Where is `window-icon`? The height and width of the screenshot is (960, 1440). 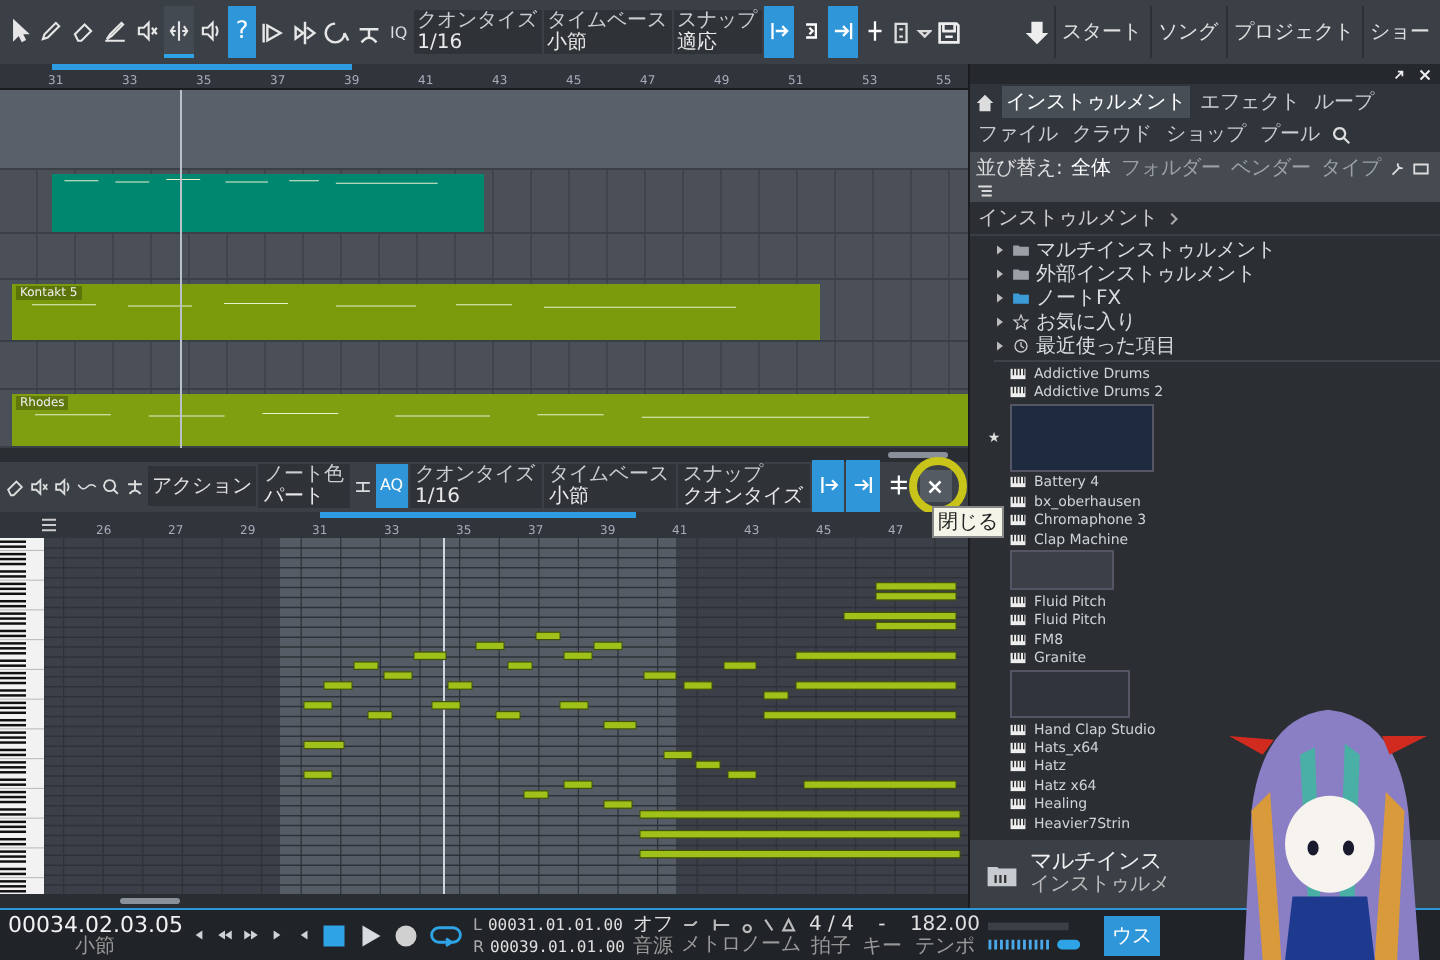
window-icon is located at coordinates (1421, 168).